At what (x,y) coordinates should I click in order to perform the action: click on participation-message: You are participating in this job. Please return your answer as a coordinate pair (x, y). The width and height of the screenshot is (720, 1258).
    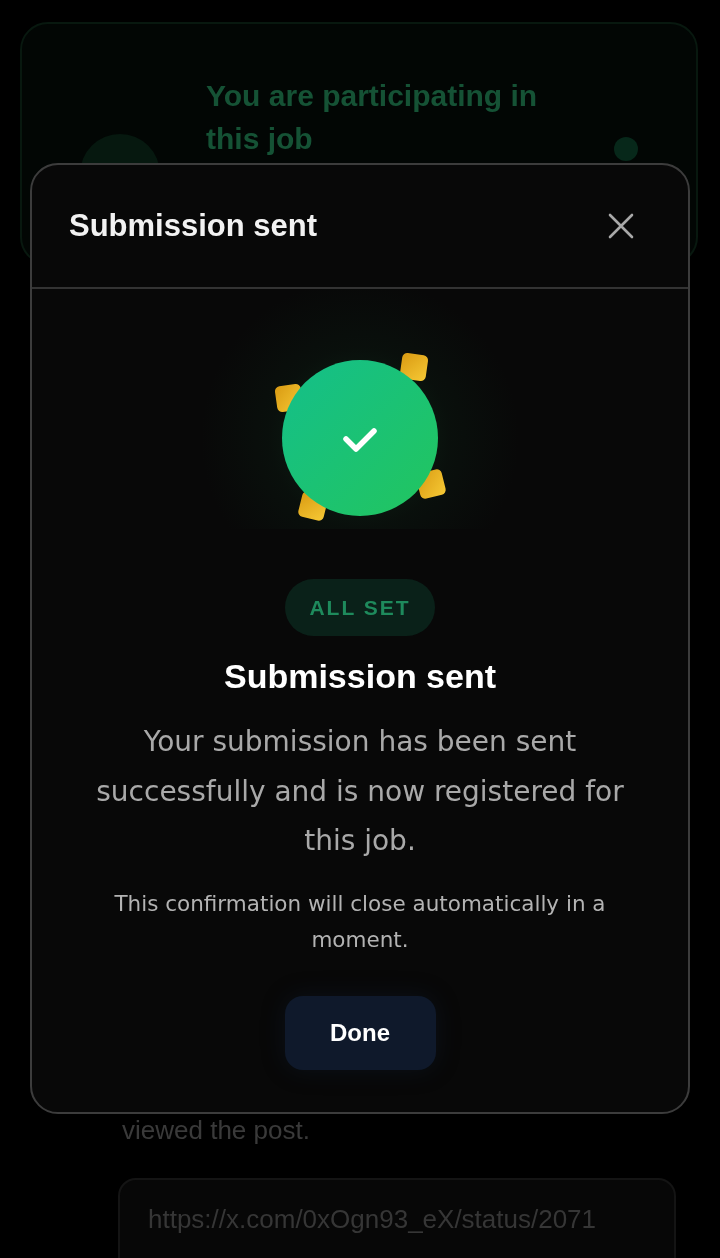
    Looking at the image, I should click on (372, 117).